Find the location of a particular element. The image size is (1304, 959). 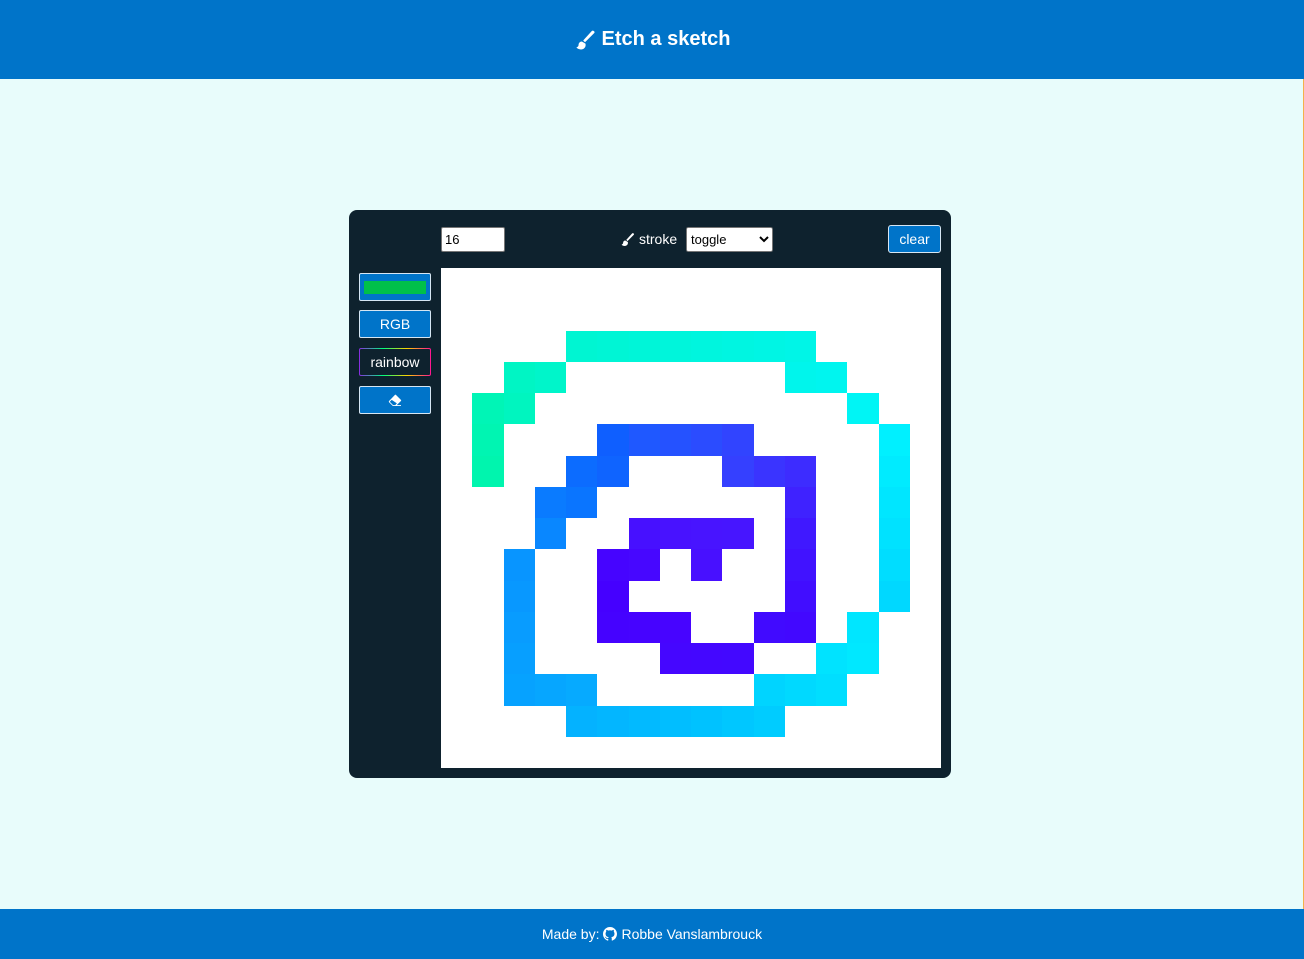

grid-size-input is located at coordinates (473, 239).